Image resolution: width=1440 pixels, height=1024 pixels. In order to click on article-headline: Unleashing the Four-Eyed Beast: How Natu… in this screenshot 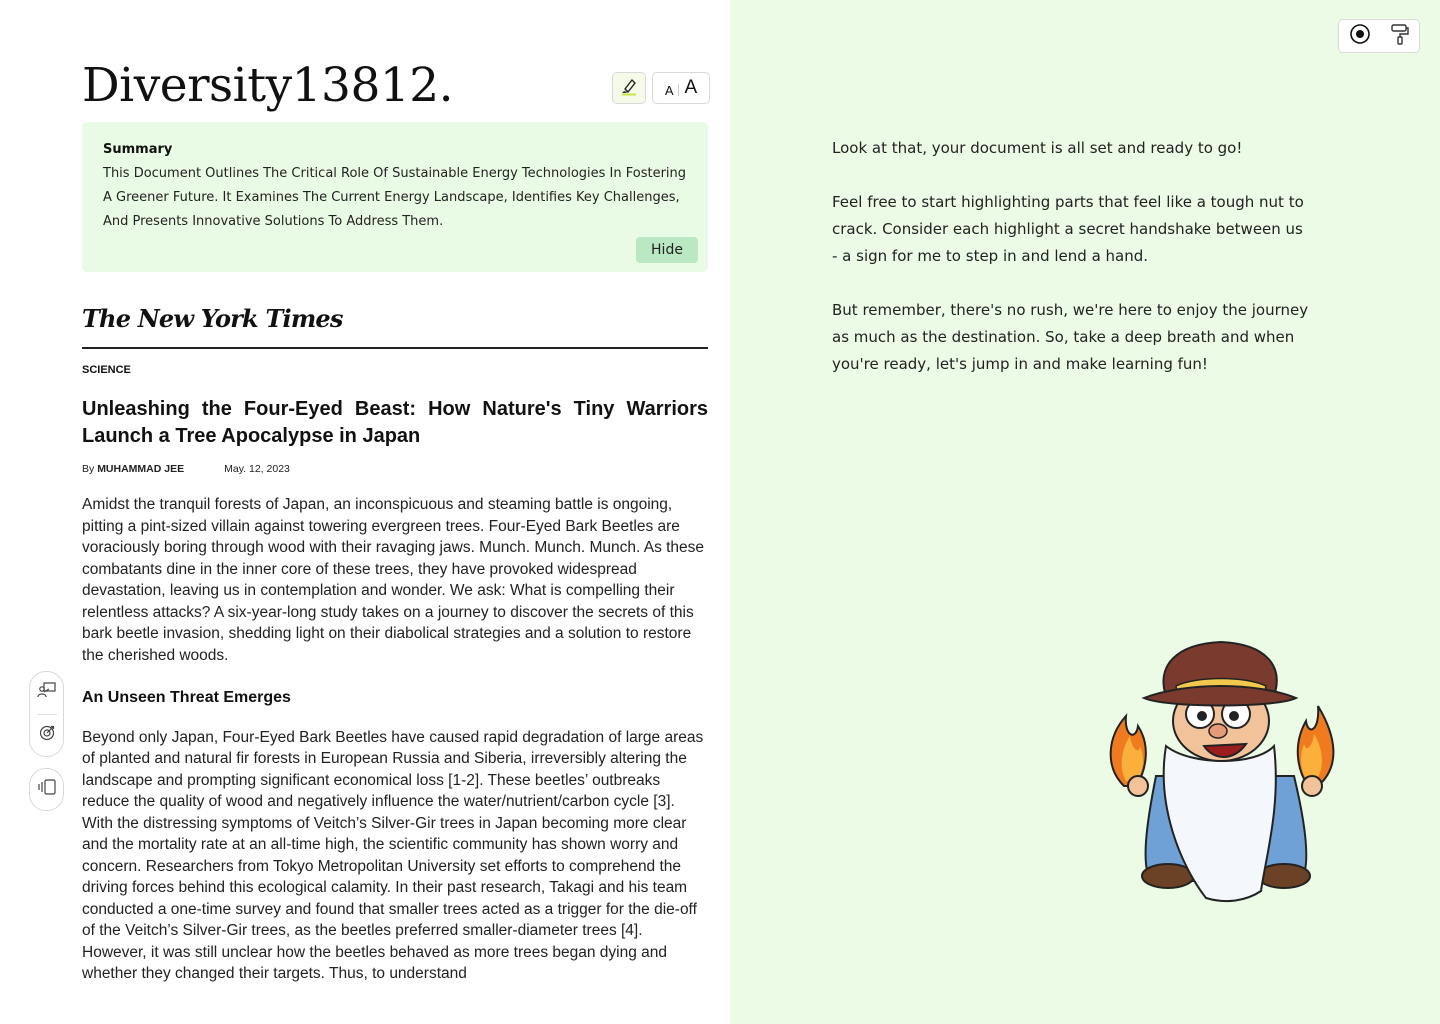, I will do `click(395, 422)`.